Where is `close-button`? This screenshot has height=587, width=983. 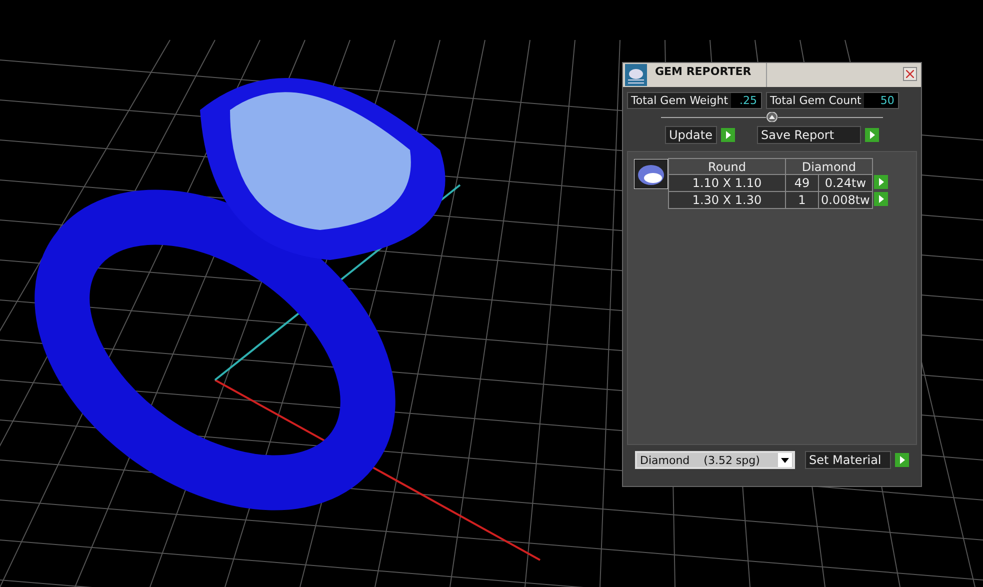
close-button is located at coordinates (910, 74).